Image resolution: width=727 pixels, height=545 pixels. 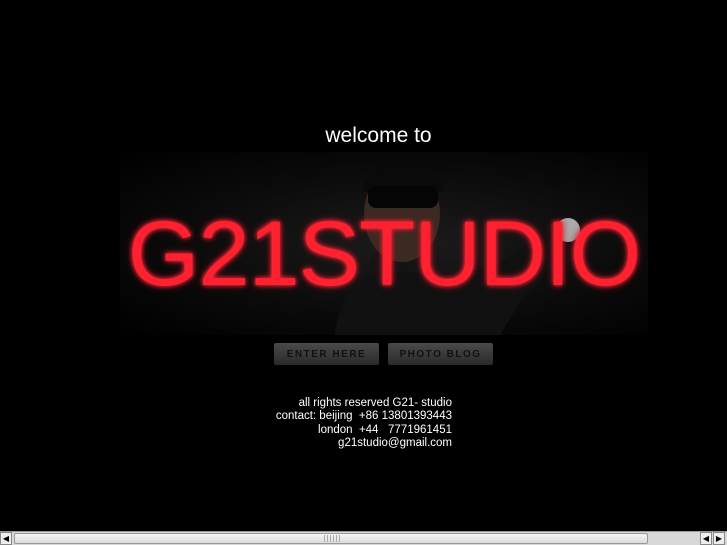 I want to click on contact-beijing: contact: beijing +86 13801393443, so click(x=363, y=416).